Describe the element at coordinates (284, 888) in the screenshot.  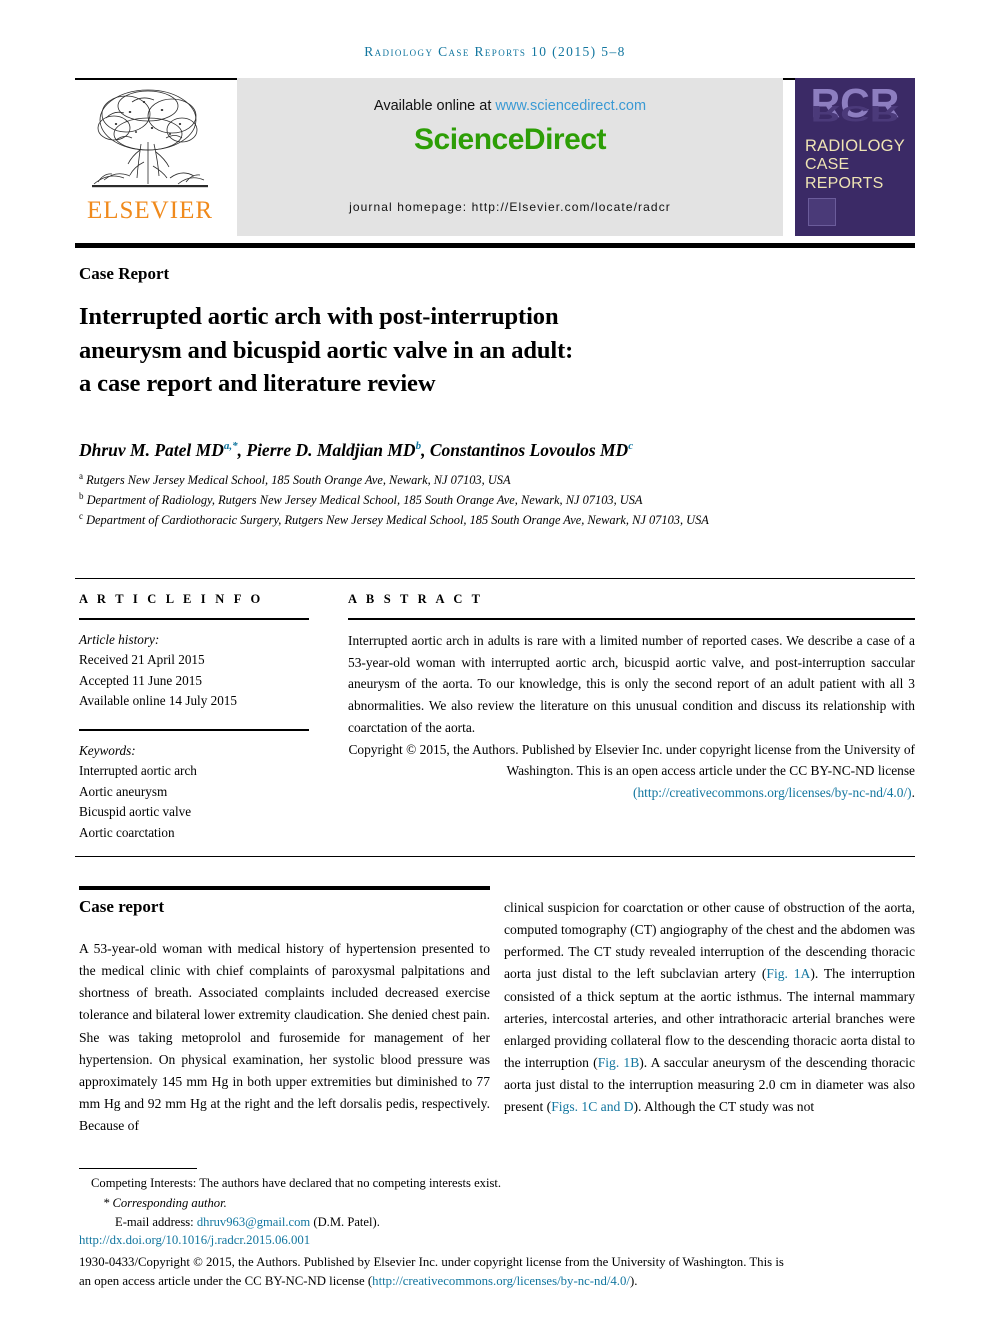
I see `case-report-heading-rule` at that location.